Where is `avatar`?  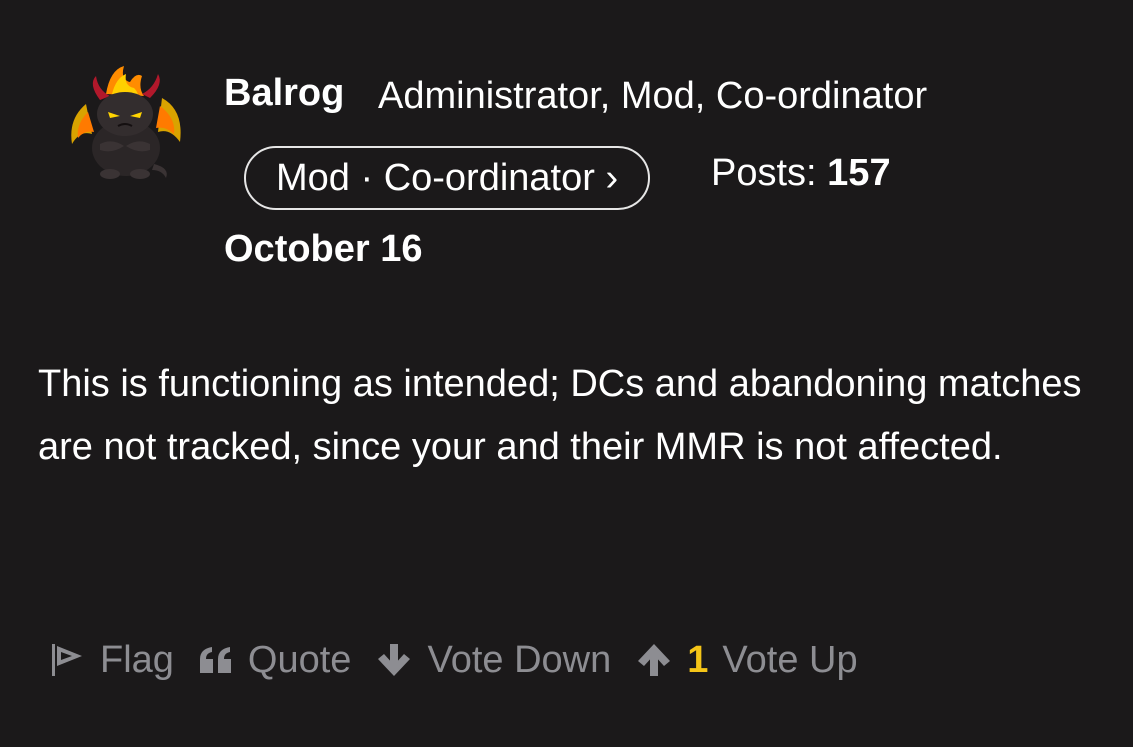 avatar is located at coordinates (125, 123).